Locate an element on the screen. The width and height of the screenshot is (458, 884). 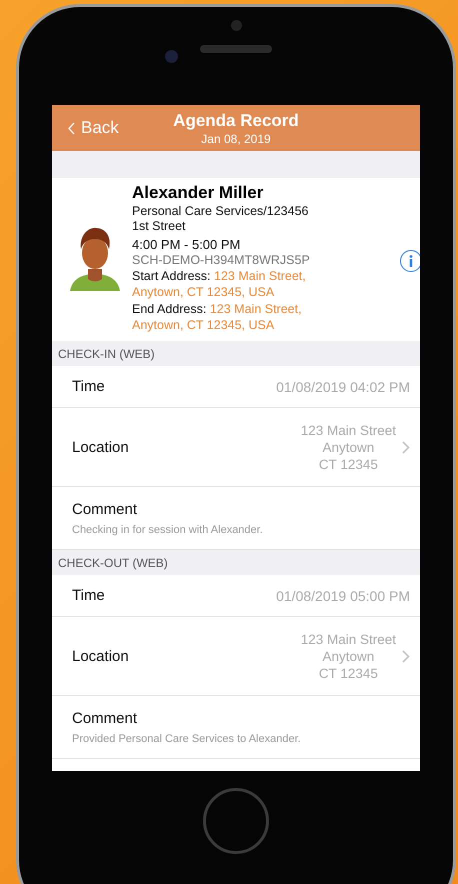
info-button is located at coordinates (410, 261).